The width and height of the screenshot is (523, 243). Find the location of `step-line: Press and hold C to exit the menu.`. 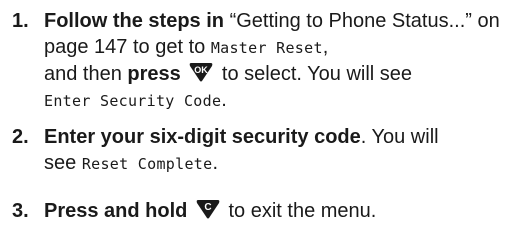

step-line: Press and hold C to exit the menu. is located at coordinates (279, 211).